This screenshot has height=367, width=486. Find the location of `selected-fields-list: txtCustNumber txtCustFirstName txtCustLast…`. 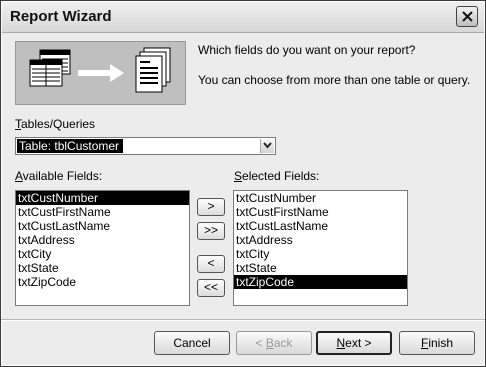

selected-fields-list: txtCustNumber txtCustFirstName txtCustLast… is located at coordinates (320, 248).